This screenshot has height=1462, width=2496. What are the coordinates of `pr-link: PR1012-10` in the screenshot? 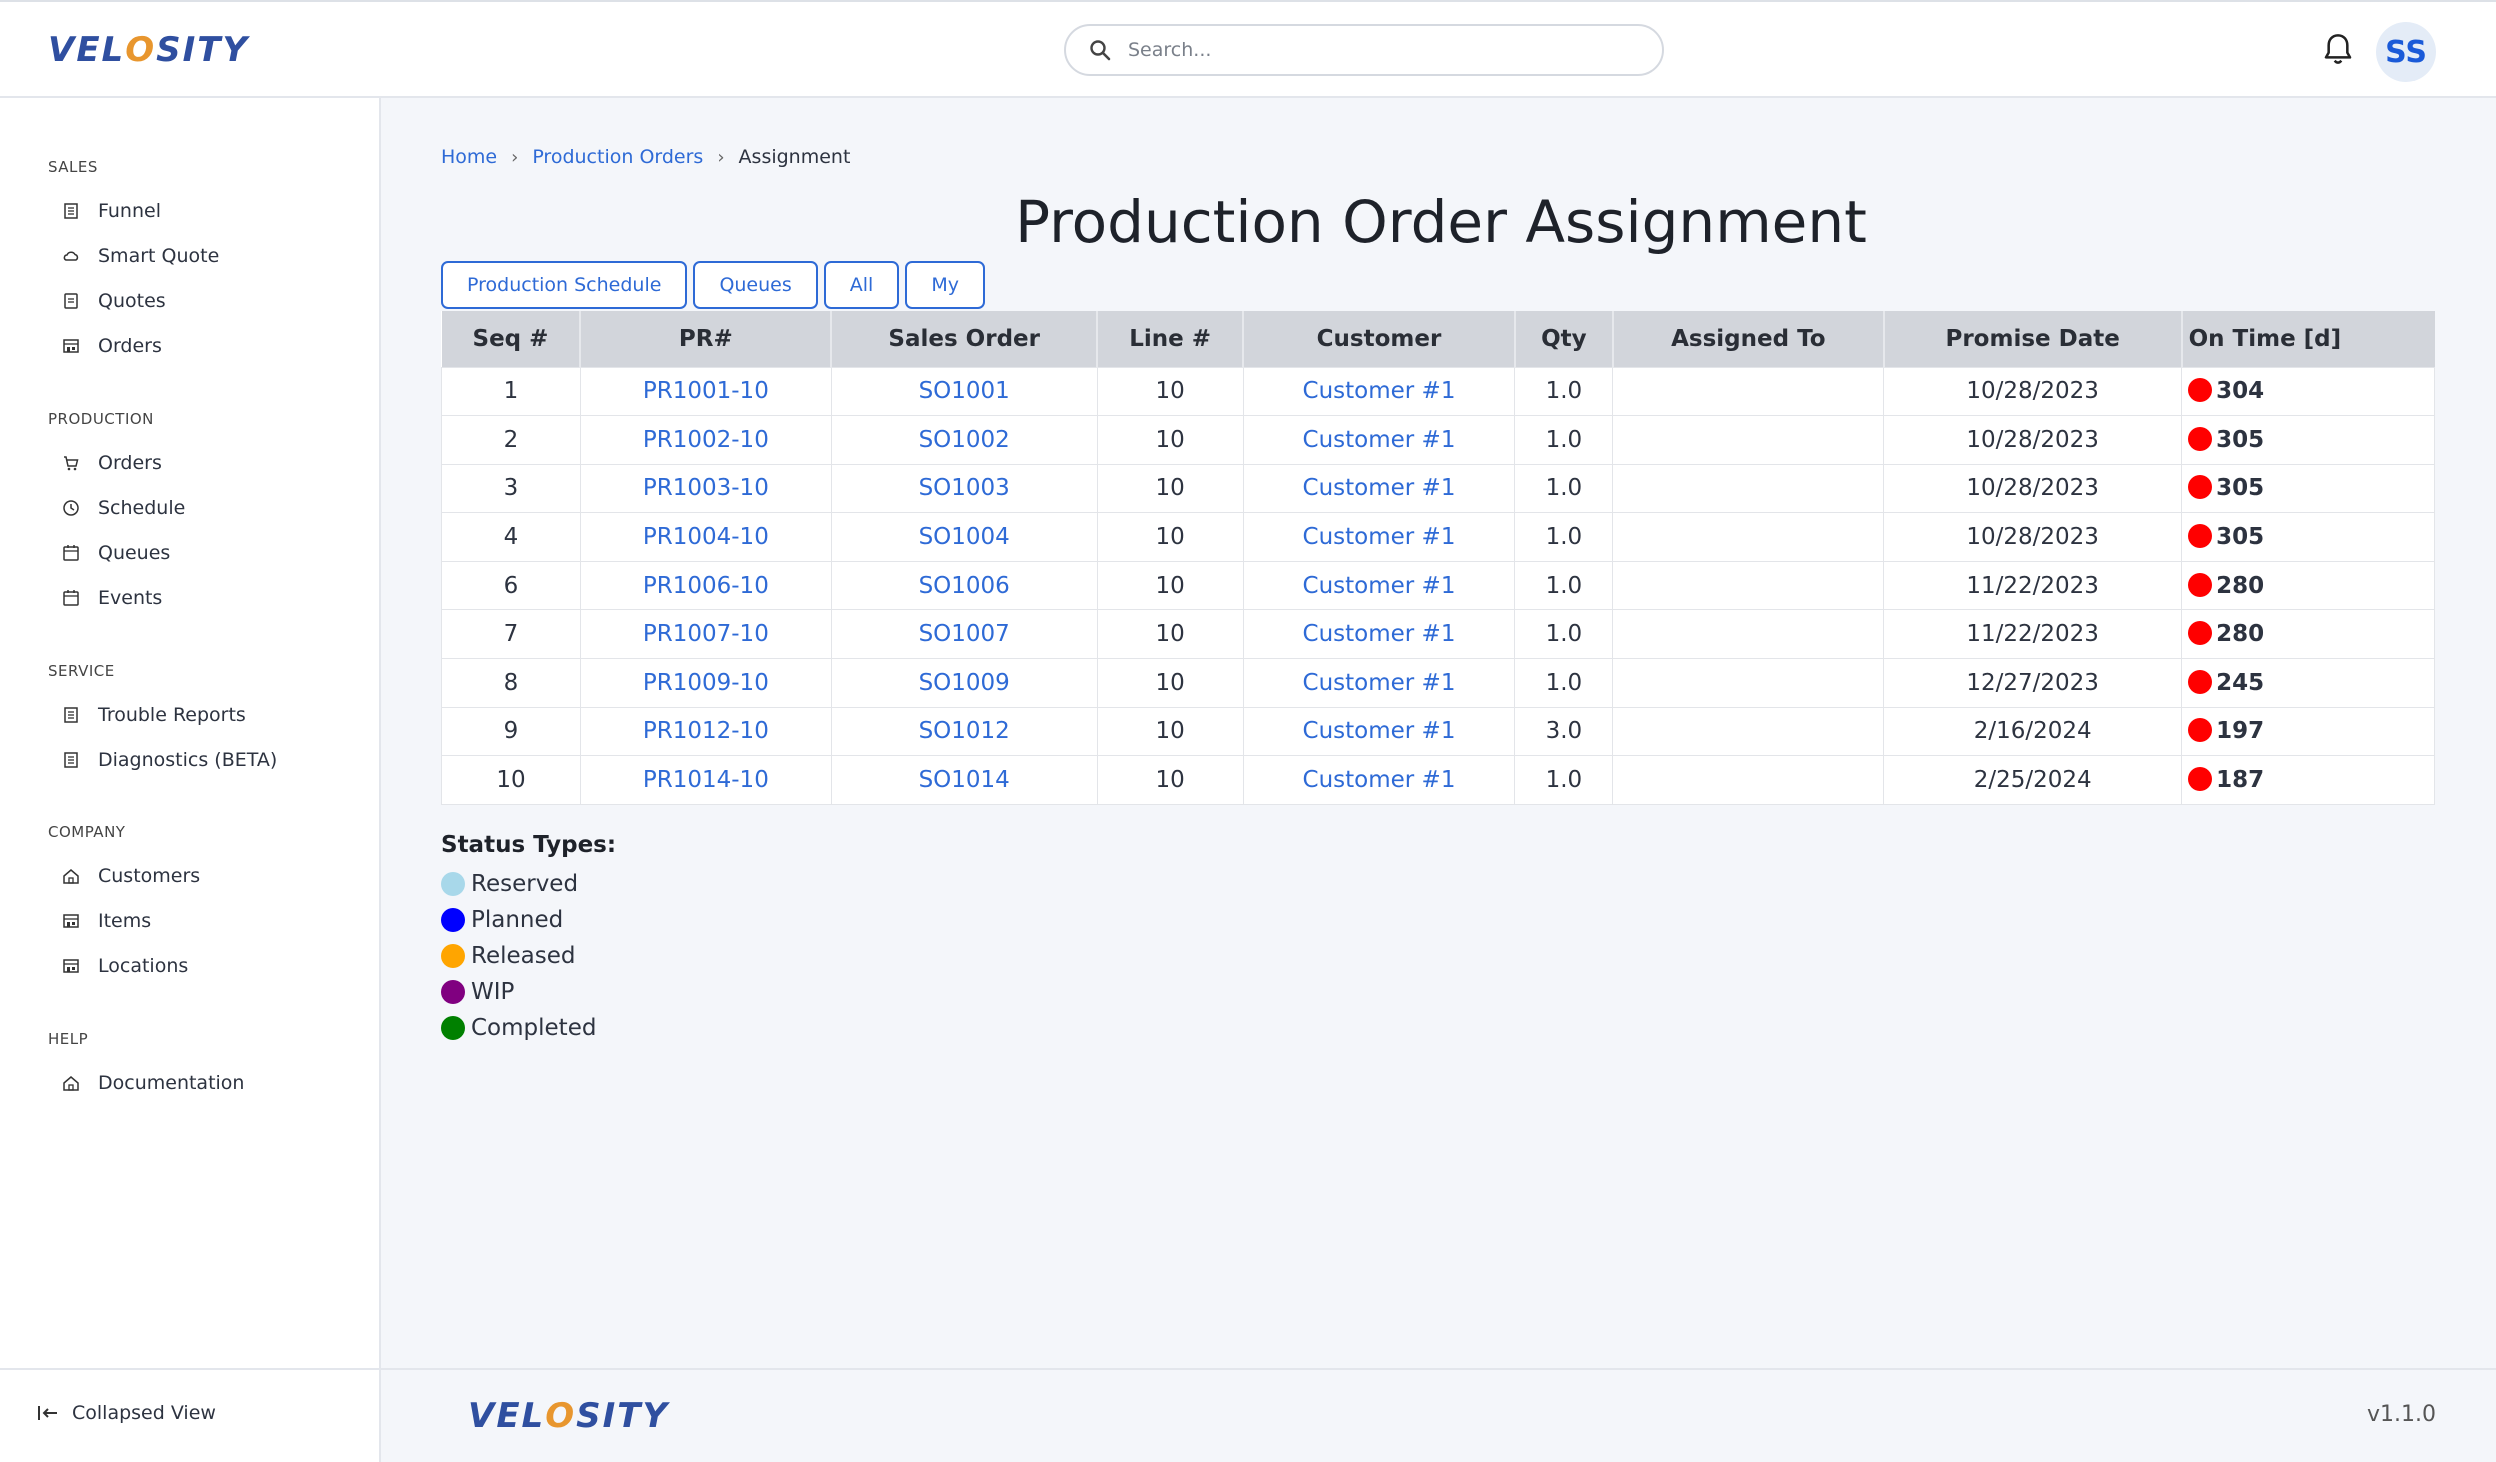 It's located at (706, 731).